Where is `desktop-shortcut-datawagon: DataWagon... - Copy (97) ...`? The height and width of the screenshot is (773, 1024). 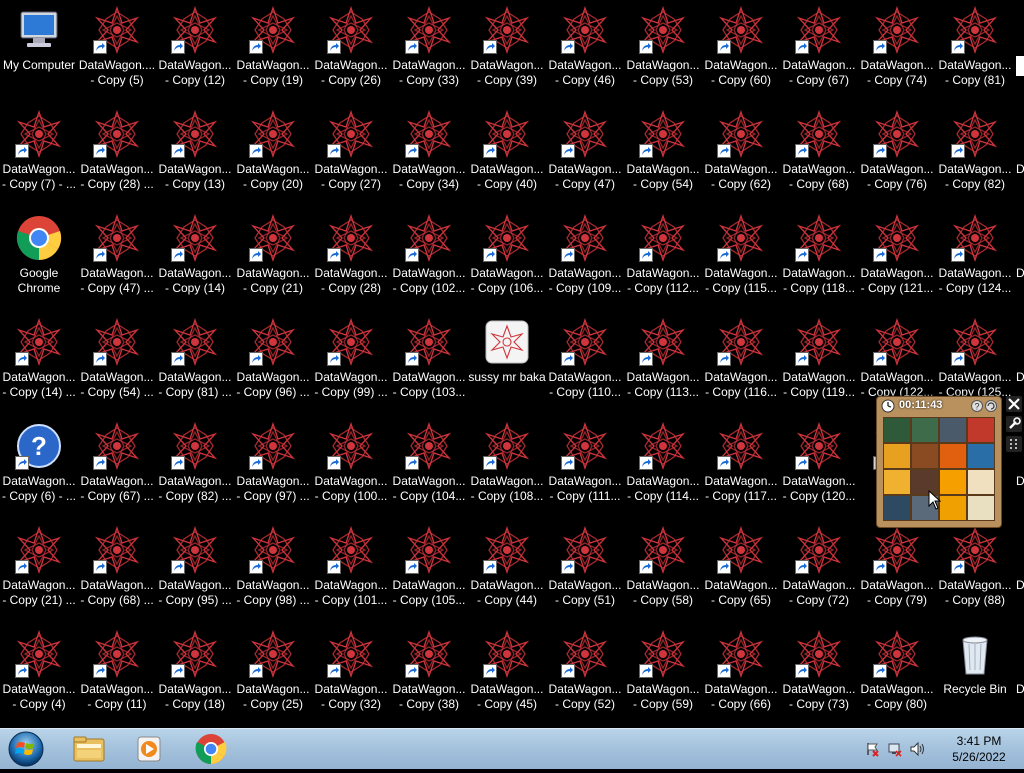 desktop-shortcut-datawagon: DataWagon... - Copy (97) ... is located at coordinates (273, 466).